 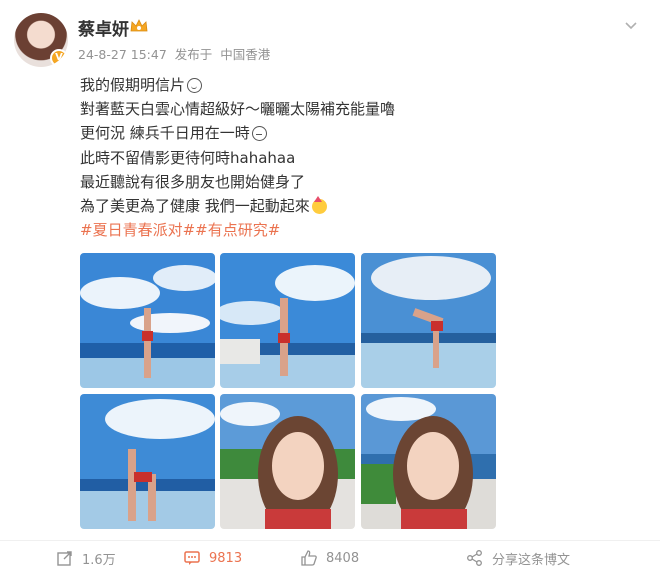 I want to click on post-line-text: 此時不留倩影更待何時hahahaa, so click(x=188, y=157).